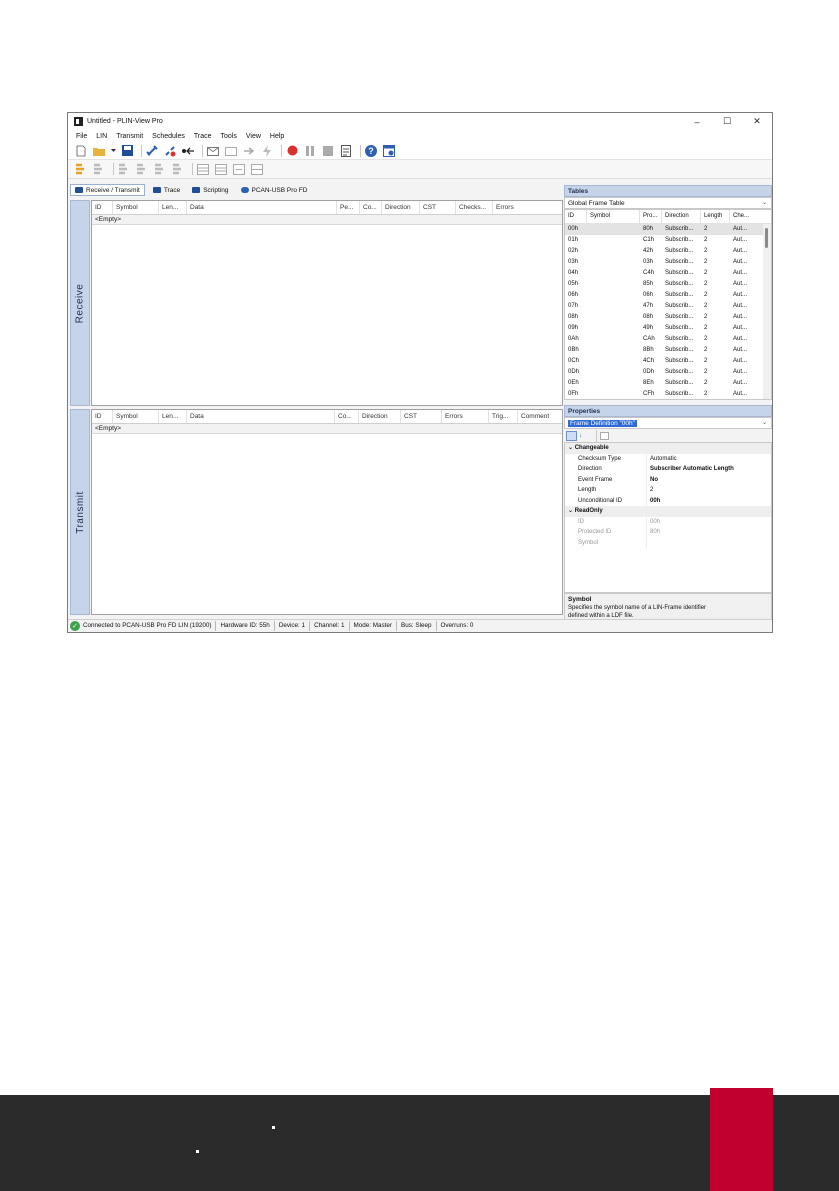 The width and height of the screenshot is (839, 1191). What do you see at coordinates (213, 150) in the screenshot?
I see `new-message-icon` at bounding box center [213, 150].